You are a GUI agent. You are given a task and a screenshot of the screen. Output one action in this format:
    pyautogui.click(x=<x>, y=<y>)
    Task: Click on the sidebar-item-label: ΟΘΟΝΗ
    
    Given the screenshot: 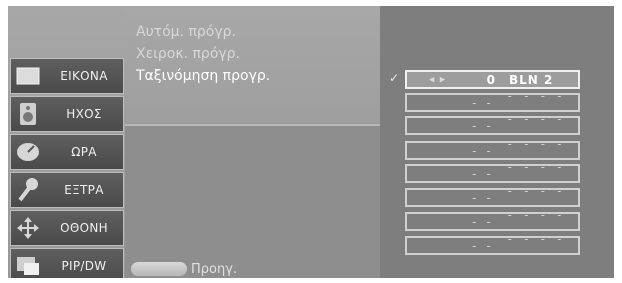 What is the action you would take?
    pyautogui.click(x=84, y=228)
    